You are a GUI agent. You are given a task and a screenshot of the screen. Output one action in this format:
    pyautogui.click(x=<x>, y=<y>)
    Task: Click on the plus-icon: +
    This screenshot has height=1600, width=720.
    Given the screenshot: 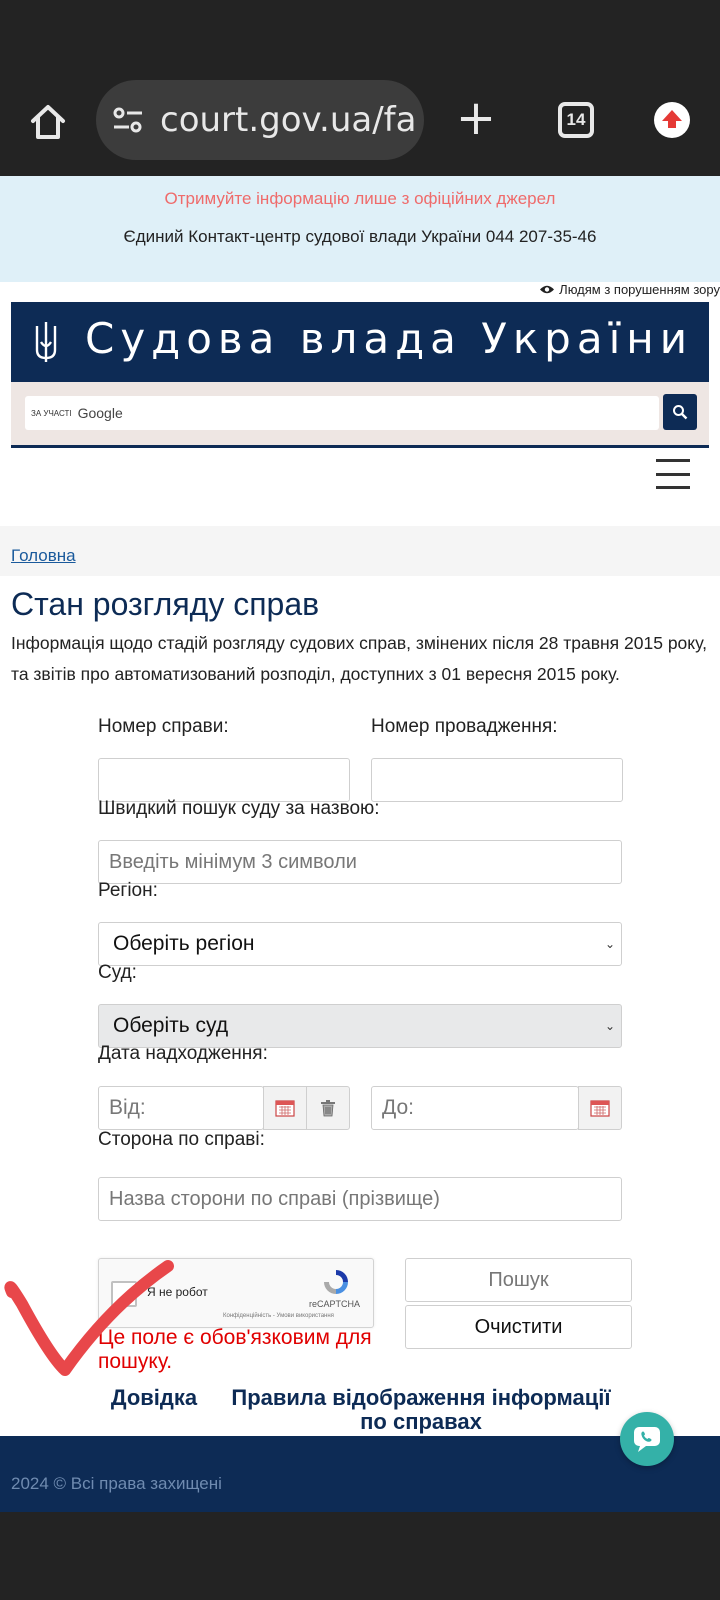 What is the action you would take?
    pyautogui.click(x=476, y=118)
    